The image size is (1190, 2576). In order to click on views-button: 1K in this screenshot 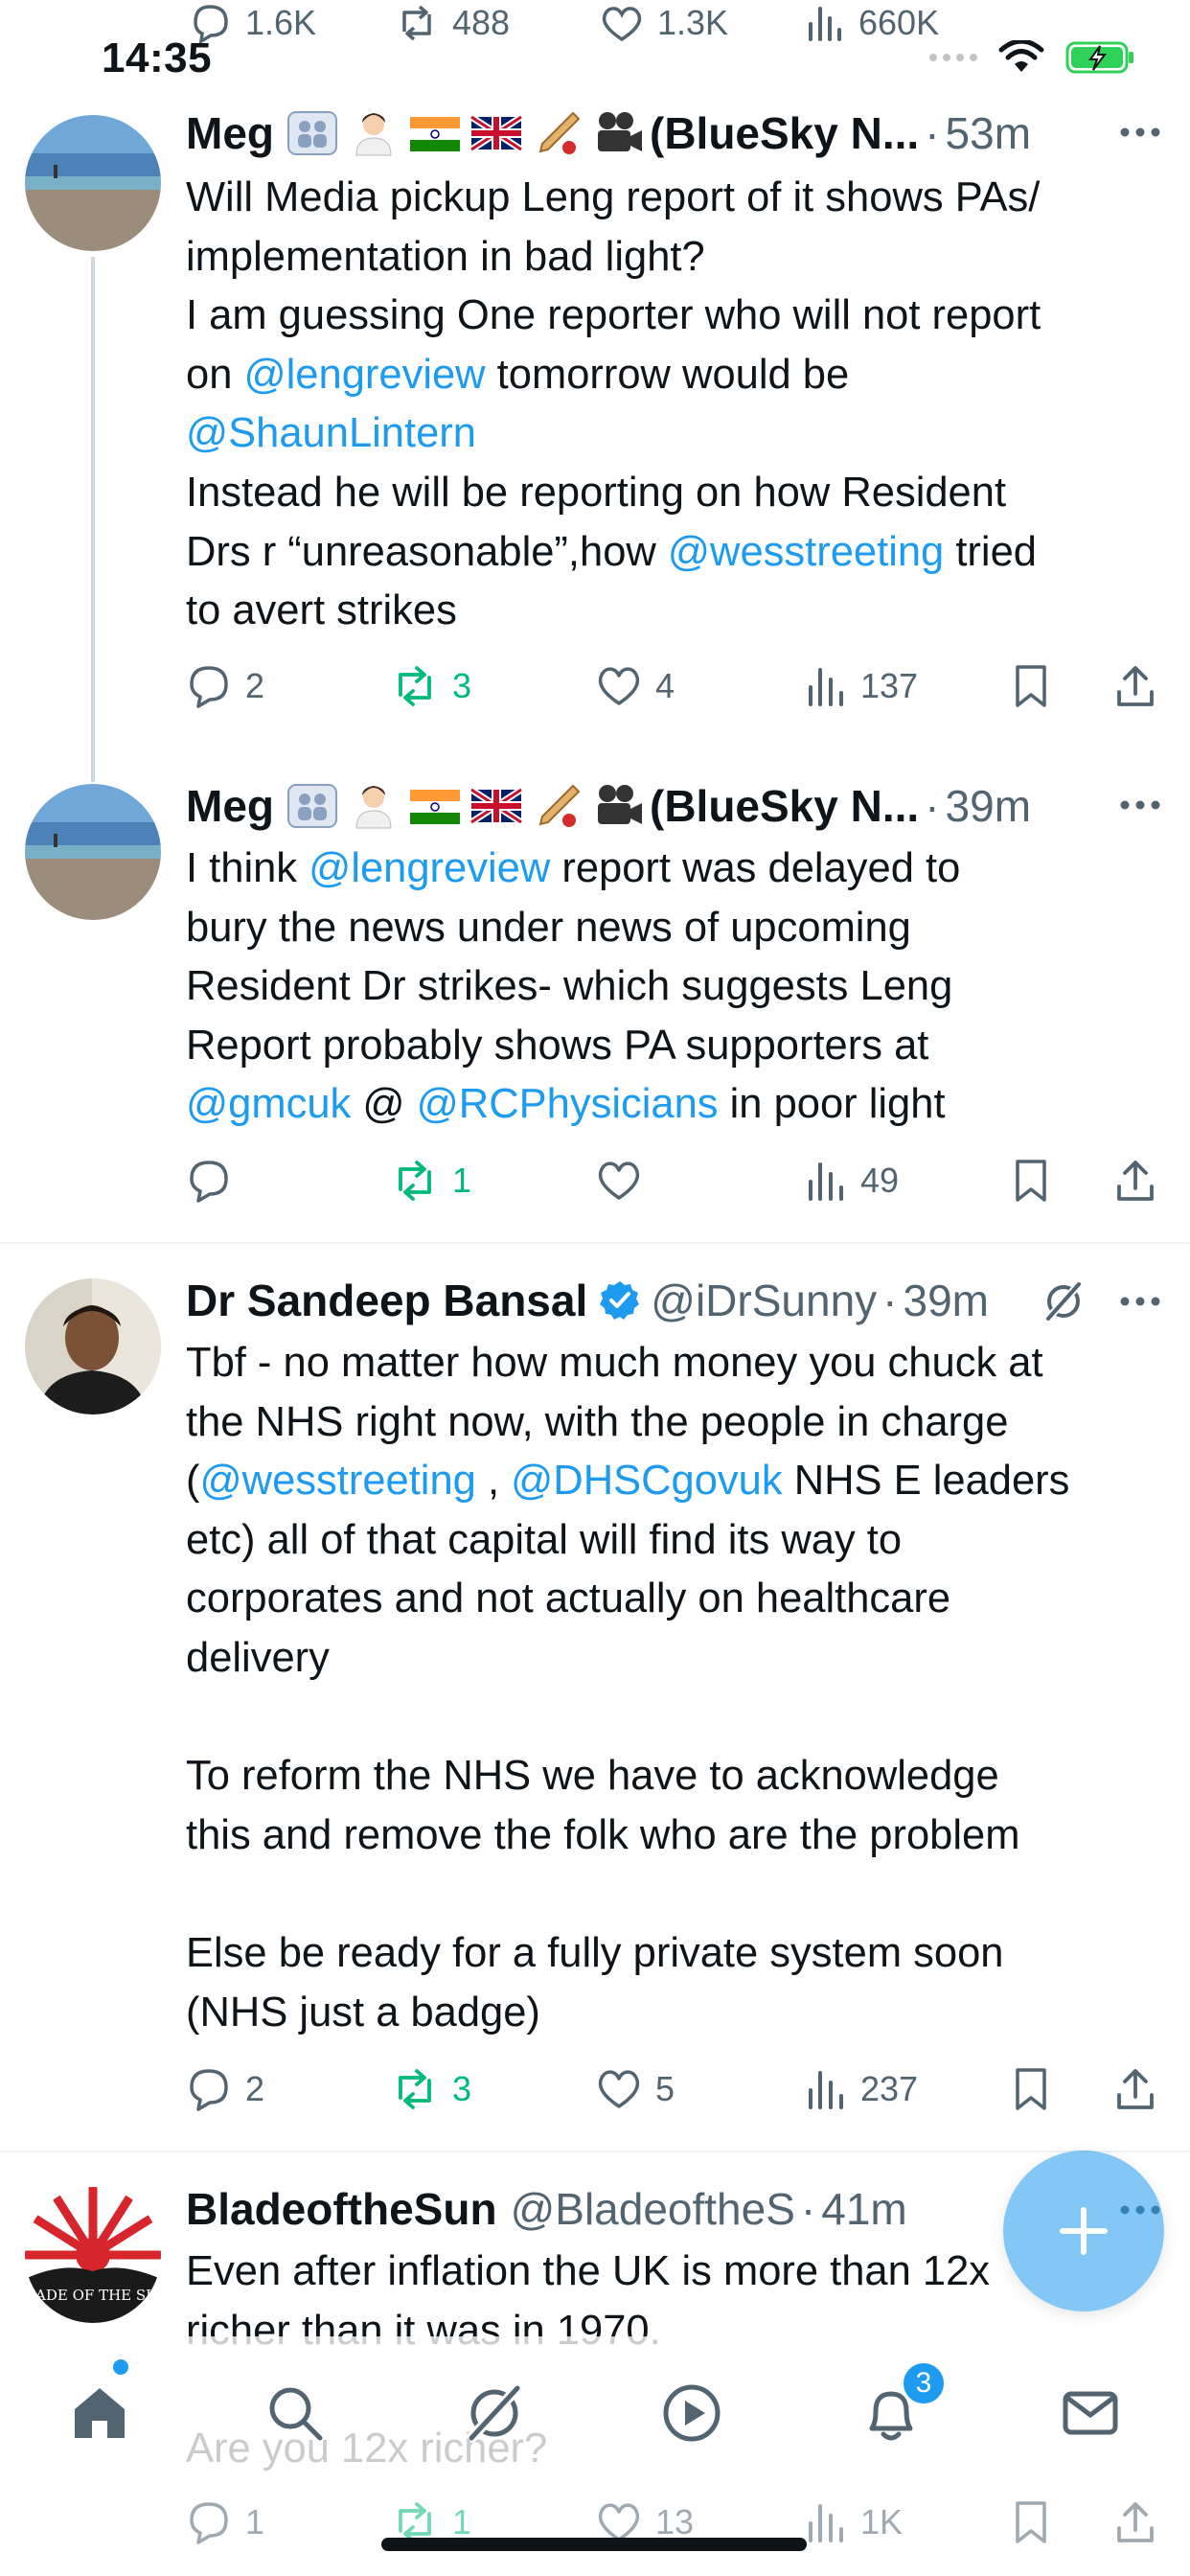, I will do `click(854, 2522)`.